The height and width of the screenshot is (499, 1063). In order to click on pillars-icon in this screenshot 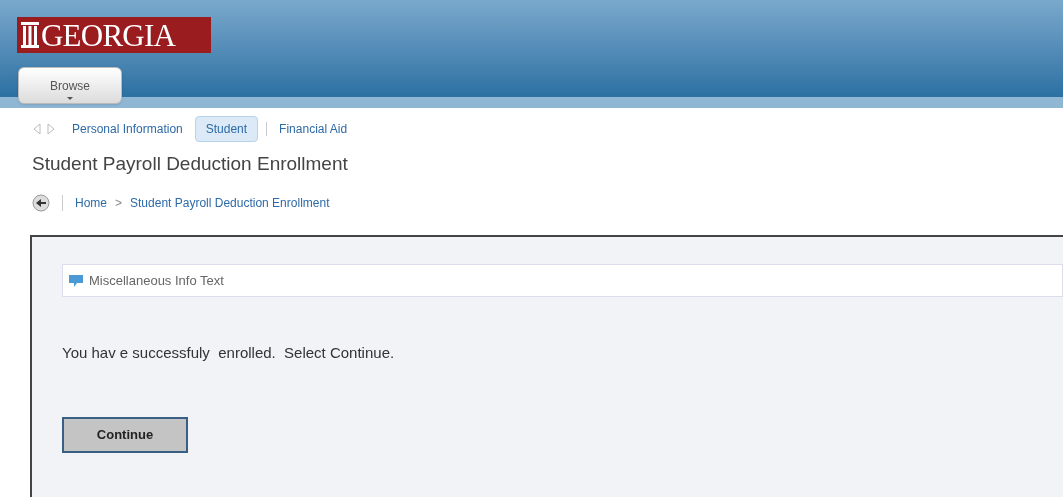, I will do `click(30, 35)`.